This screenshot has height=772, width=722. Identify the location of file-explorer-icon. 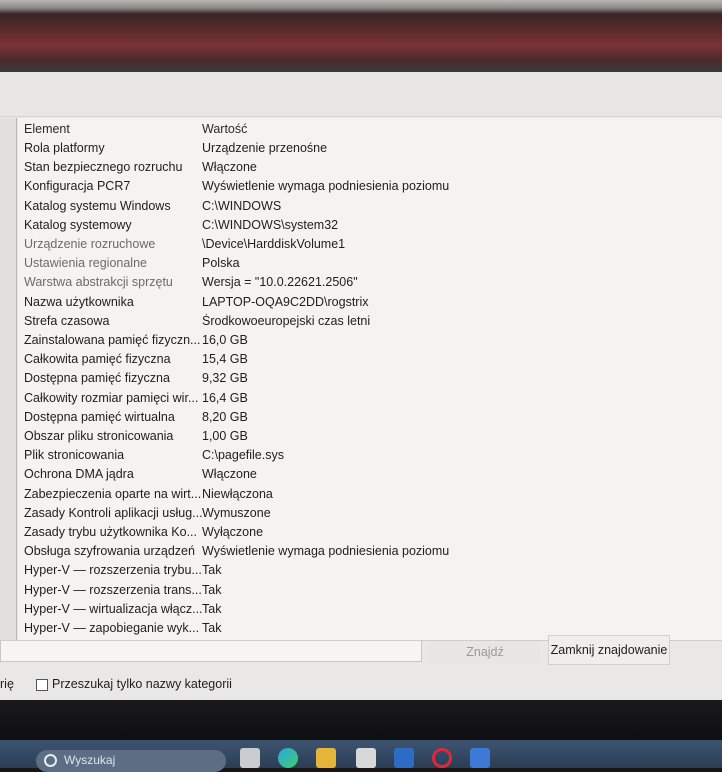
(250, 758).